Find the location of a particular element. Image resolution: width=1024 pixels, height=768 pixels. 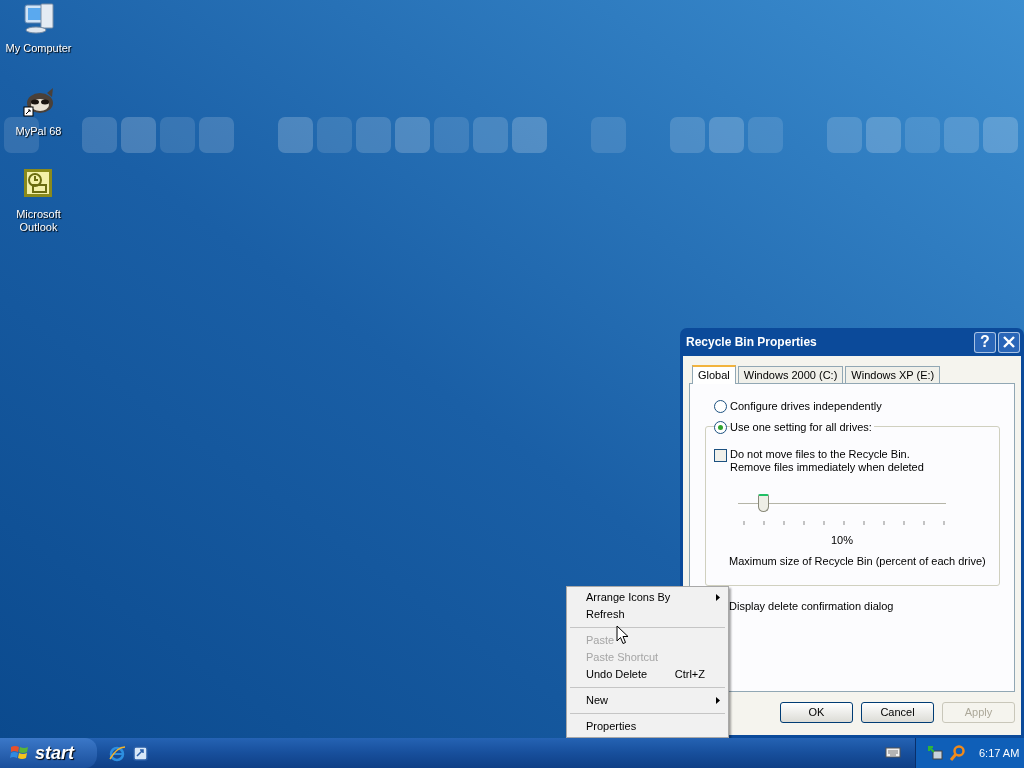

close-button is located at coordinates (1009, 342).